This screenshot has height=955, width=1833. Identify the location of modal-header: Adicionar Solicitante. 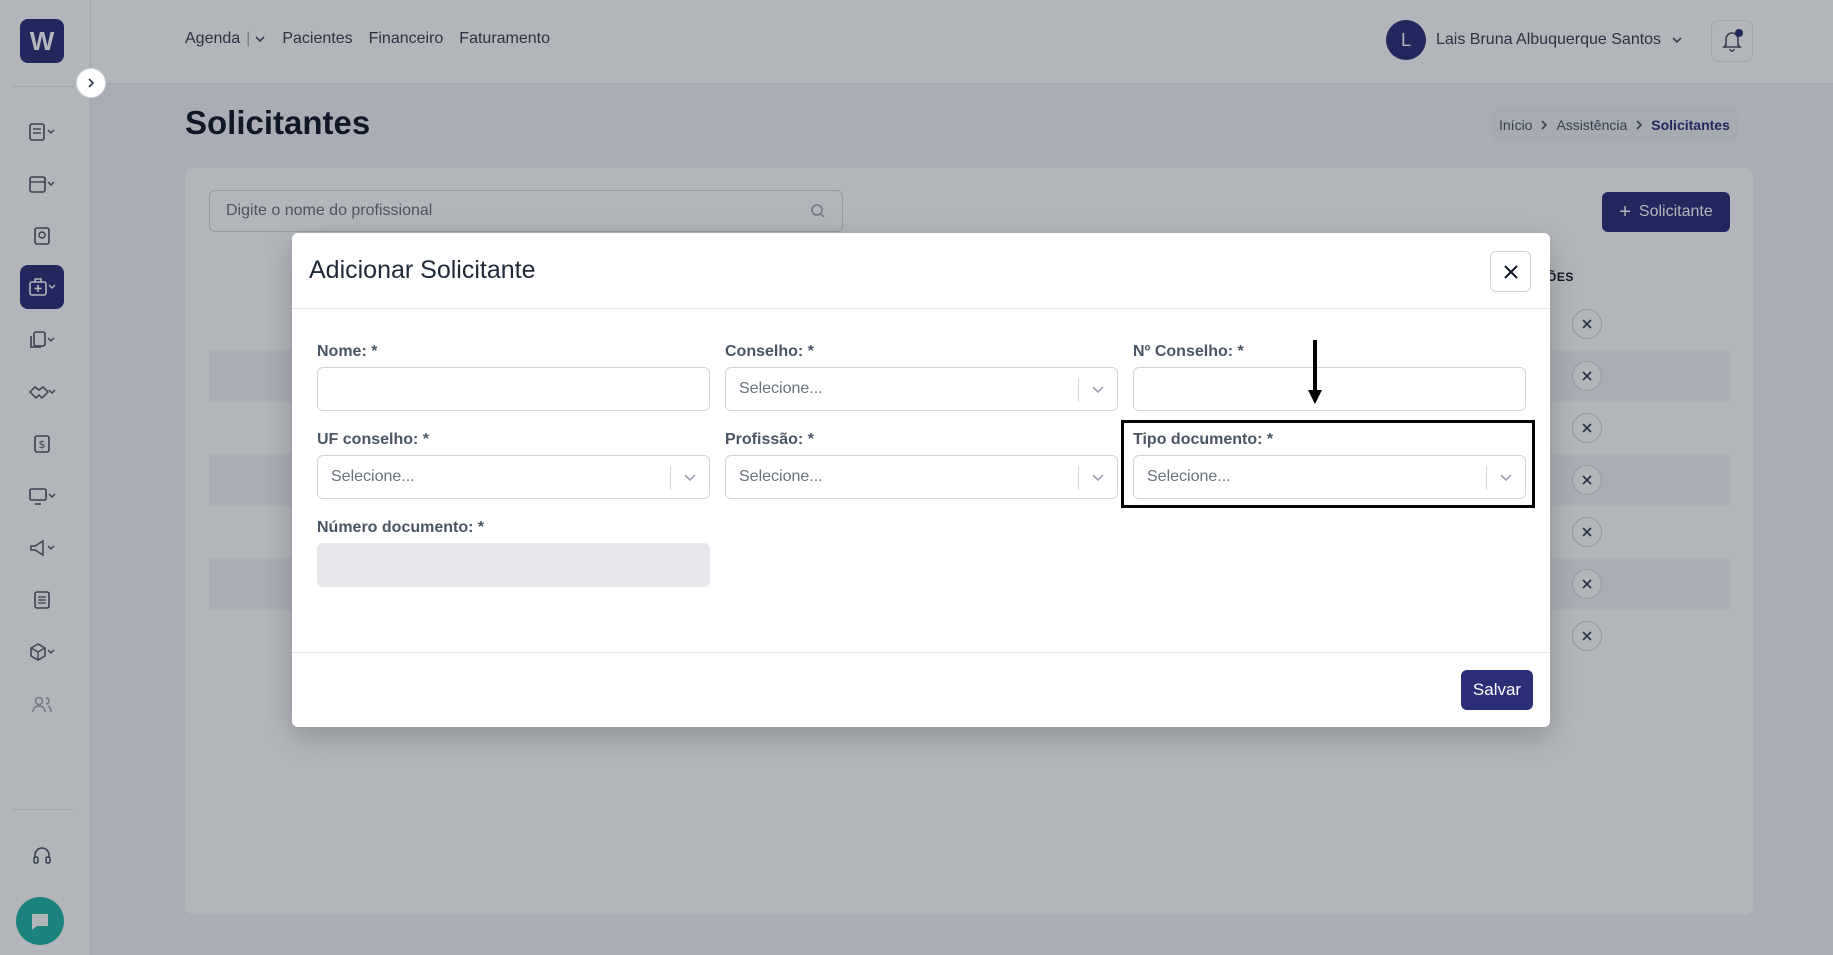
(921, 271).